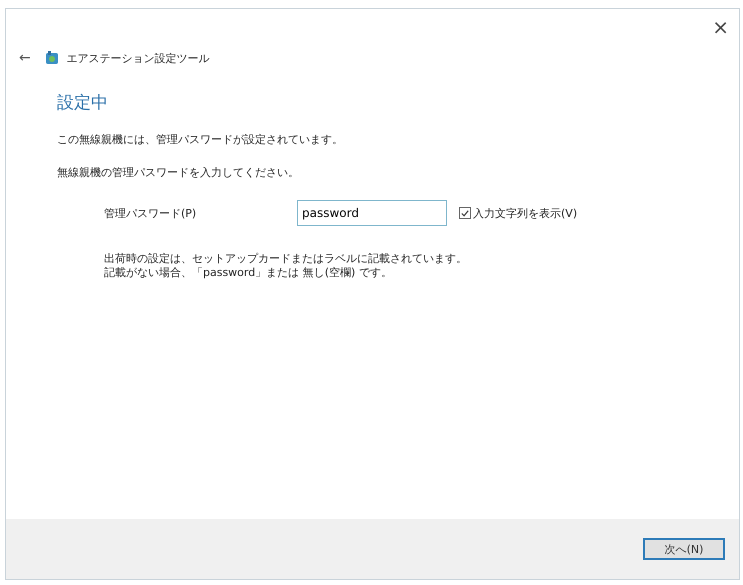  I want to click on close-button: ×, so click(720, 26).